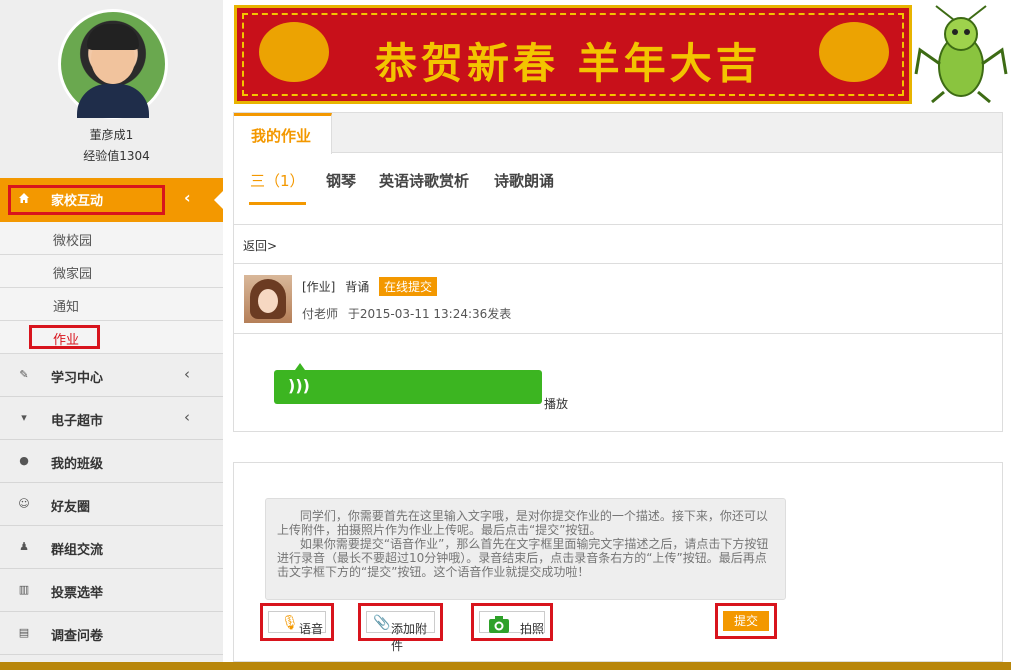  Describe the element at coordinates (111, 547) in the screenshot. I see `nav-item-groups: ♟ 群组交流` at that location.